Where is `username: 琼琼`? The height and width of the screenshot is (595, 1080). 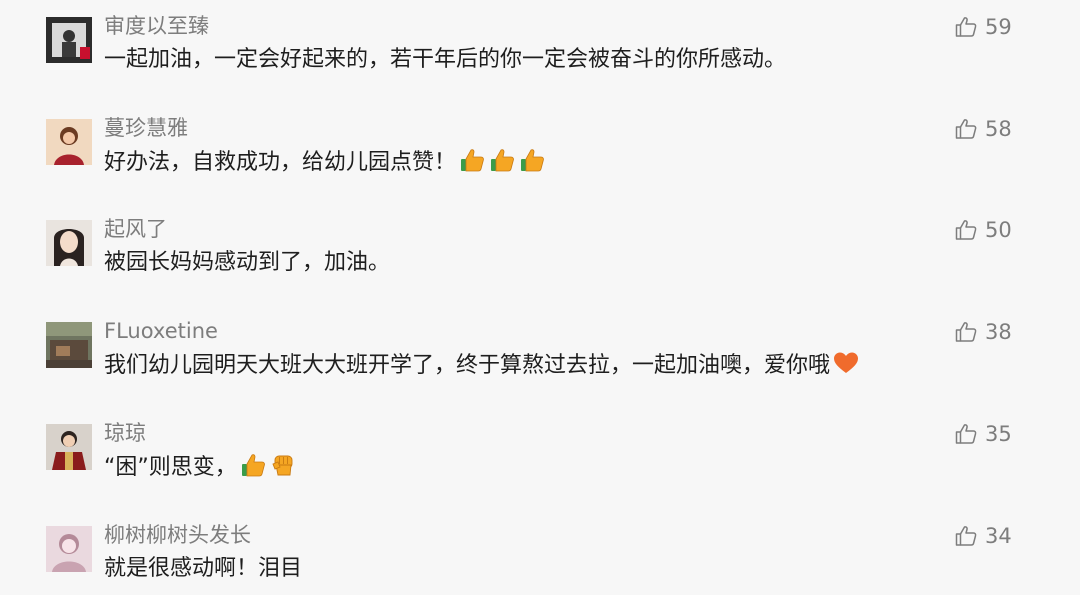 username: 琼琼 is located at coordinates (125, 433).